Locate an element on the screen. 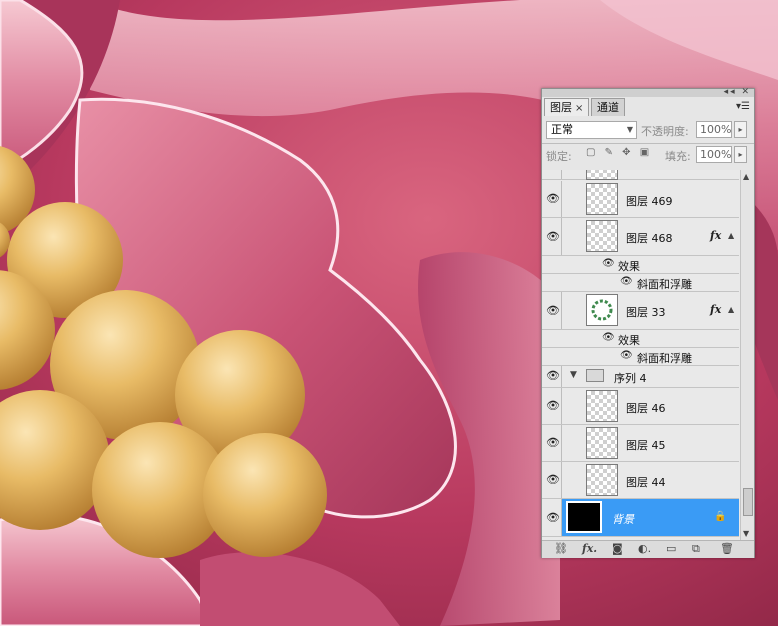 The image size is (778, 626). opacity-label: 不透明度: is located at coordinates (665, 131).